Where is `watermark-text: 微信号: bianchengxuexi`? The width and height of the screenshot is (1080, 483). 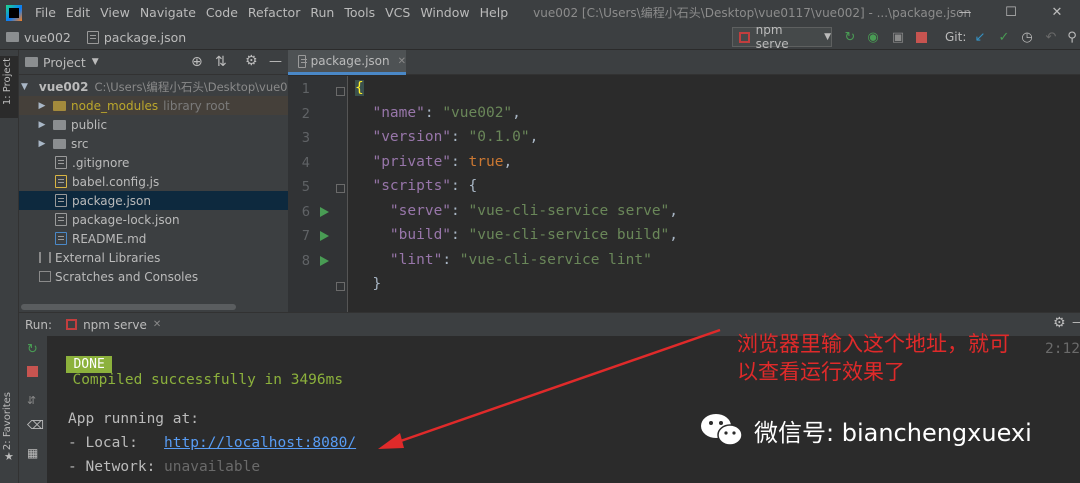 watermark-text: 微信号: bianchengxuexi is located at coordinates (893, 432).